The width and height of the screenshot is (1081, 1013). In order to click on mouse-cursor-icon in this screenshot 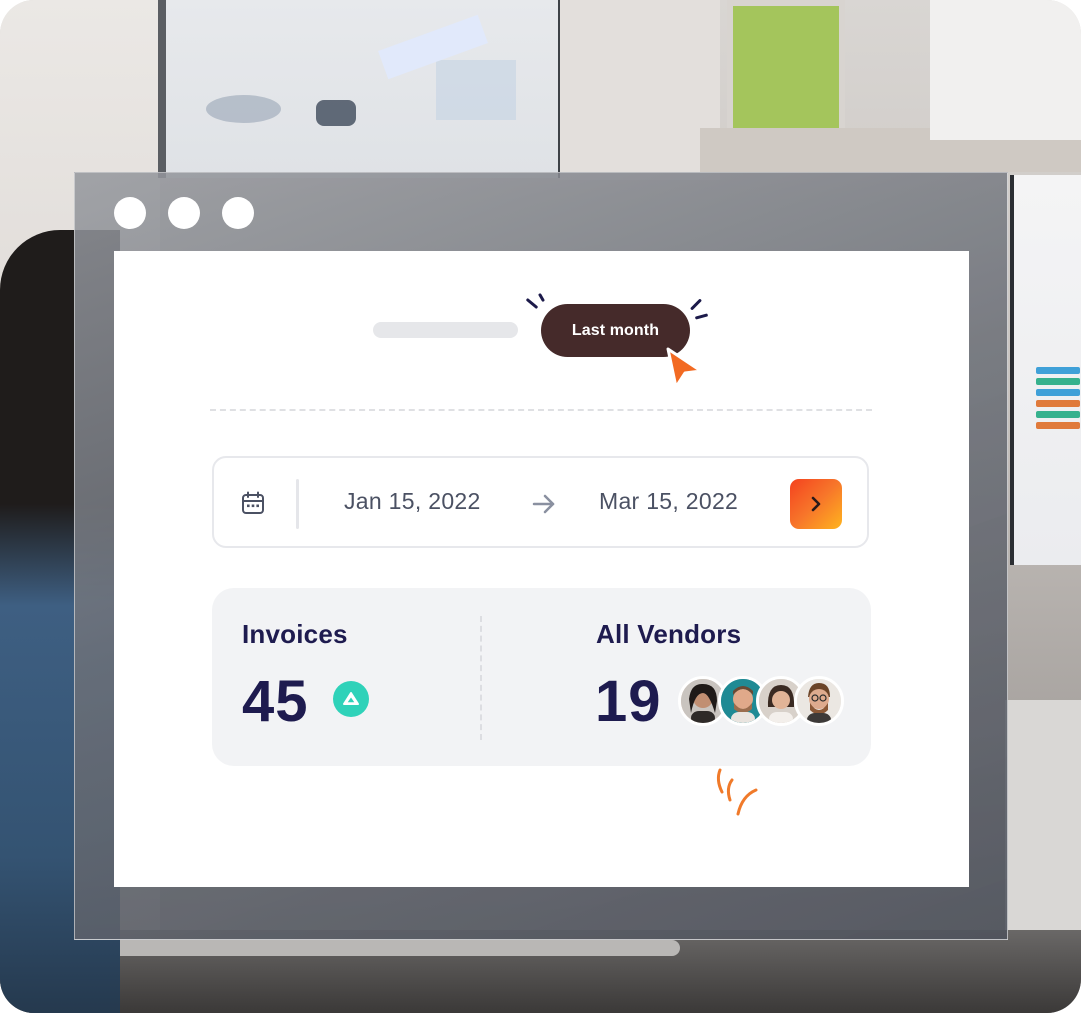, I will do `click(684, 368)`.